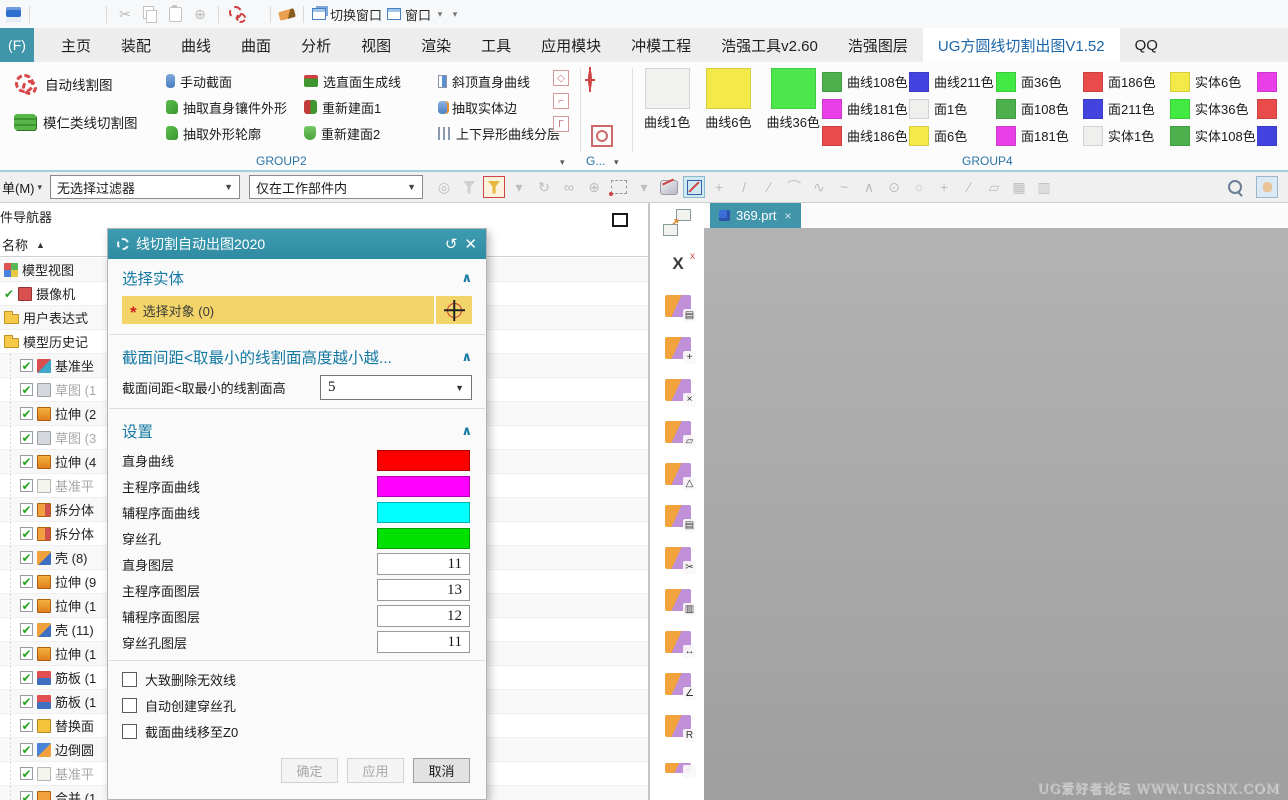  What do you see at coordinates (309, 770) in the screenshot?
I see `ok-button: 确定` at bounding box center [309, 770].